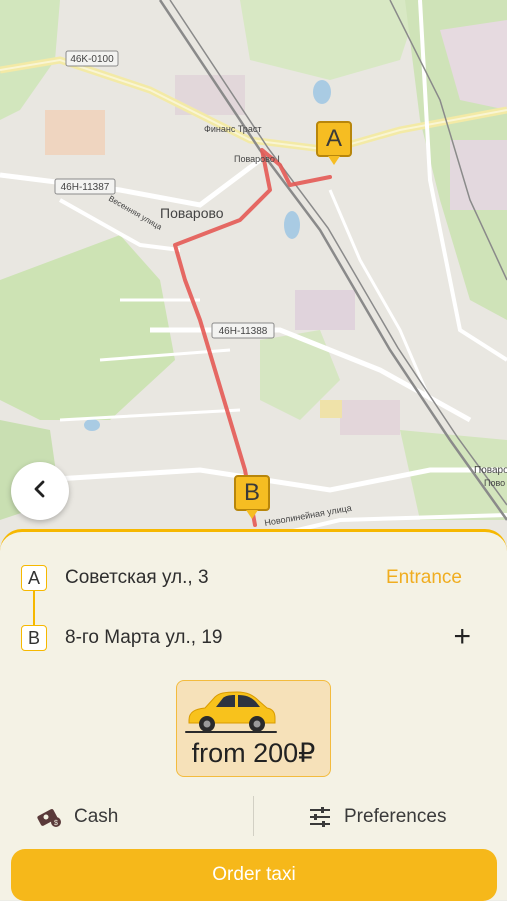 Image resolution: width=507 pixels, height=901 pixels. Describe the element at coordinates (144, 637) in the screenshot. I see `destination-address: 8-го Марта ул., 19` at that location.